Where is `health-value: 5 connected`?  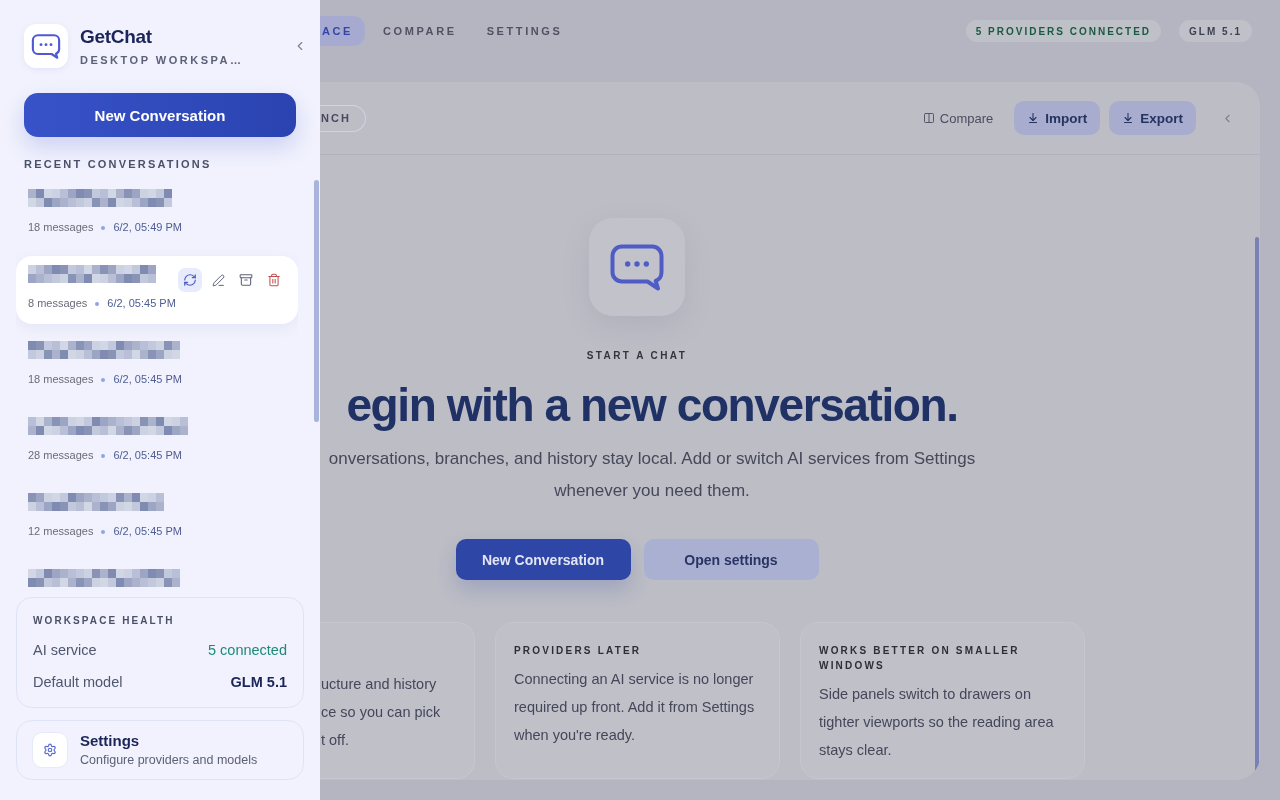
health-value: 5 connected is located at coordinates (247, 650).